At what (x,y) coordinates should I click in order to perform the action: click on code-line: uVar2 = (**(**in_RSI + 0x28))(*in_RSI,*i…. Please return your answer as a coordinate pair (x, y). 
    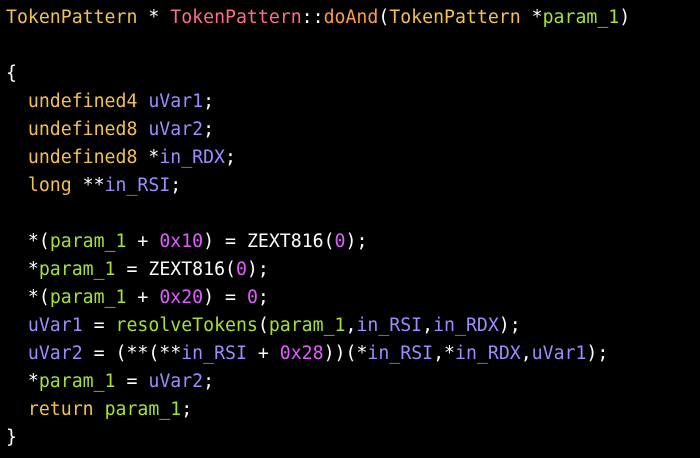
    Looking at the image, I should click on (351, 354).